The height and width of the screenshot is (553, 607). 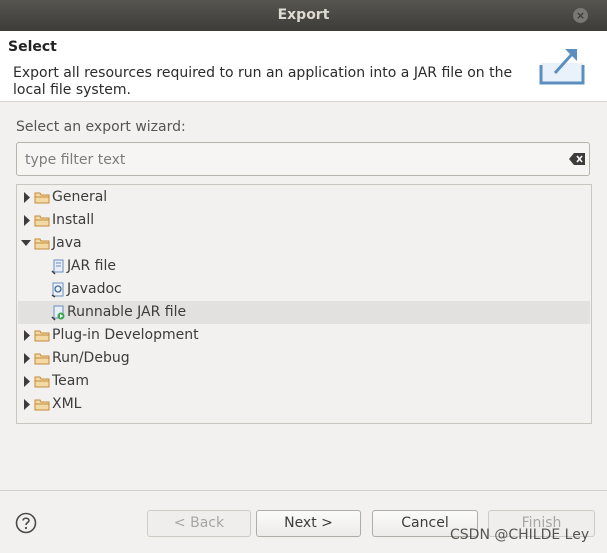 I want to click on tree-item-label: Javadoc, so click(x=94, y=289).